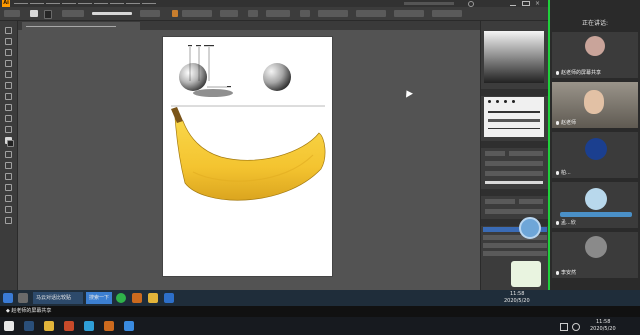 This screenshot has height=335, width=640. Describe the element at coordinates (175, 13) in the screenshot. I see `opacity-icon` at that location.